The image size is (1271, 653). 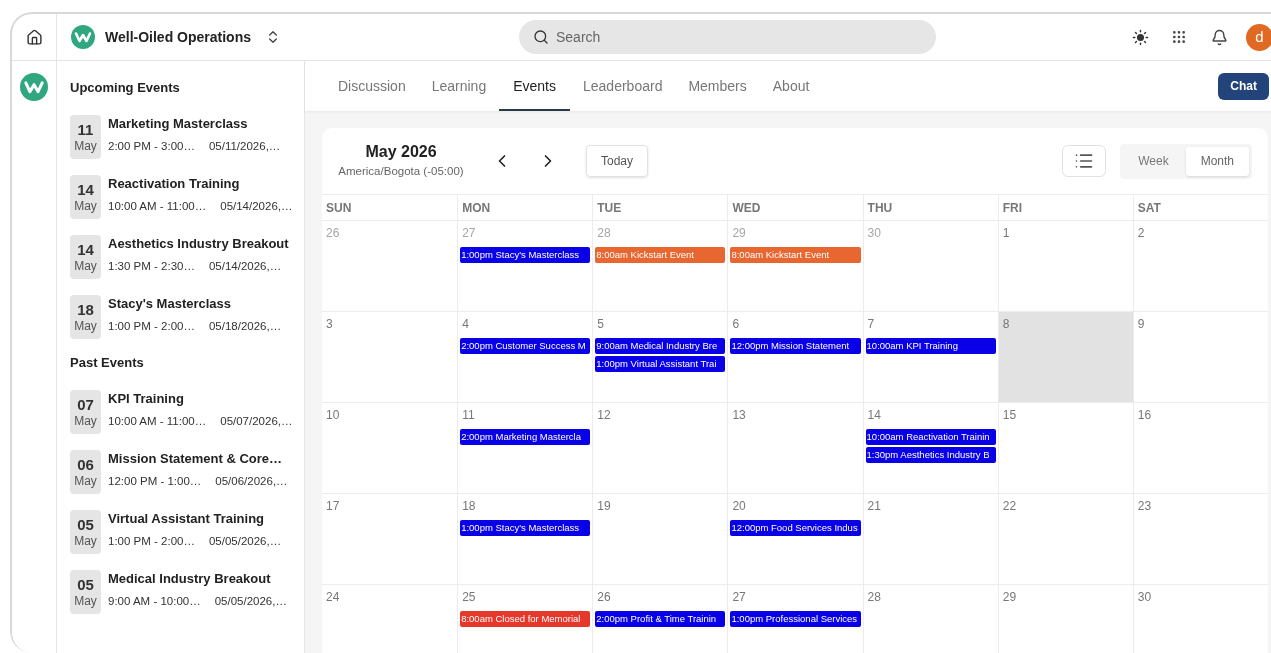 I want to click on day-cell: 16, so click(x=1200, y=448).